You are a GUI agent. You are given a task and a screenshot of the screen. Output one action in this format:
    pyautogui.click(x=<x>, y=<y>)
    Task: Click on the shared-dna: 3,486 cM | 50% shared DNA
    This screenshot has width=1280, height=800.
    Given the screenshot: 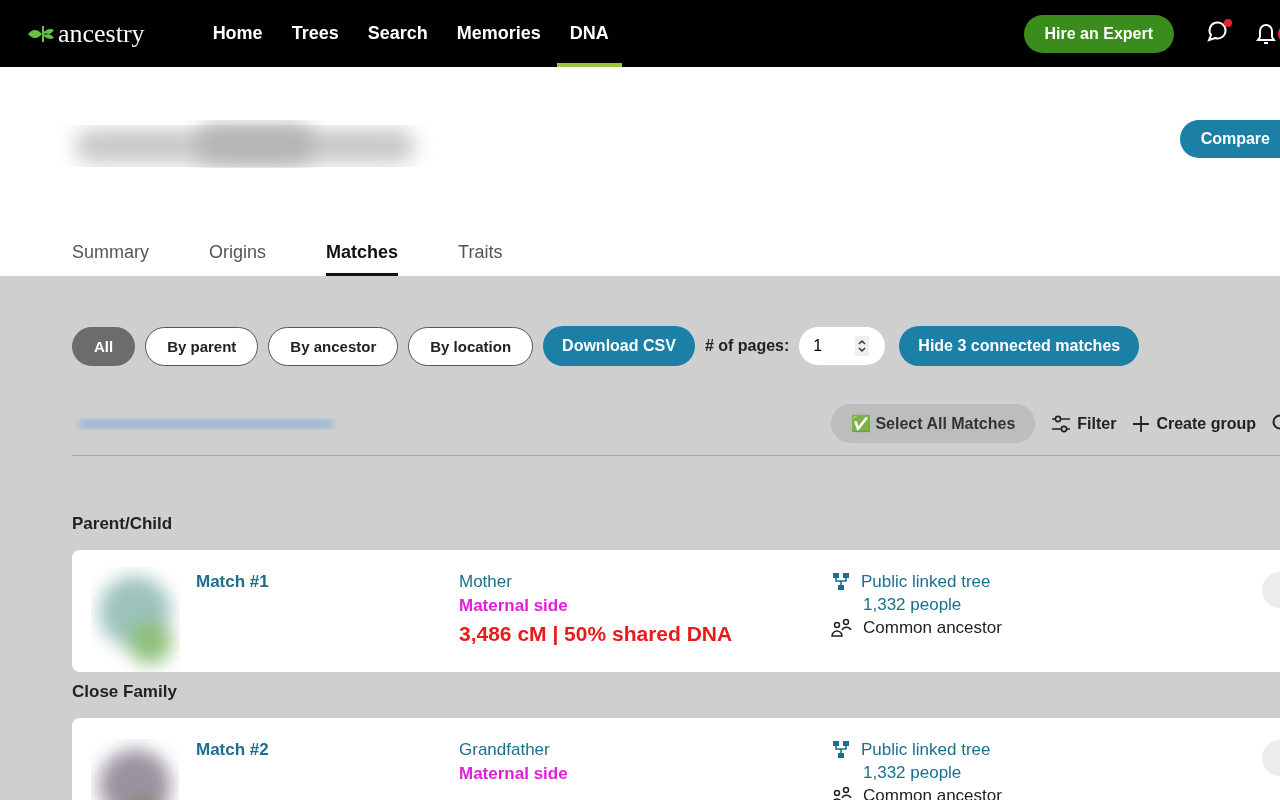 What is the action you would take?
    pyautogui.click(x=596, y=634)
    